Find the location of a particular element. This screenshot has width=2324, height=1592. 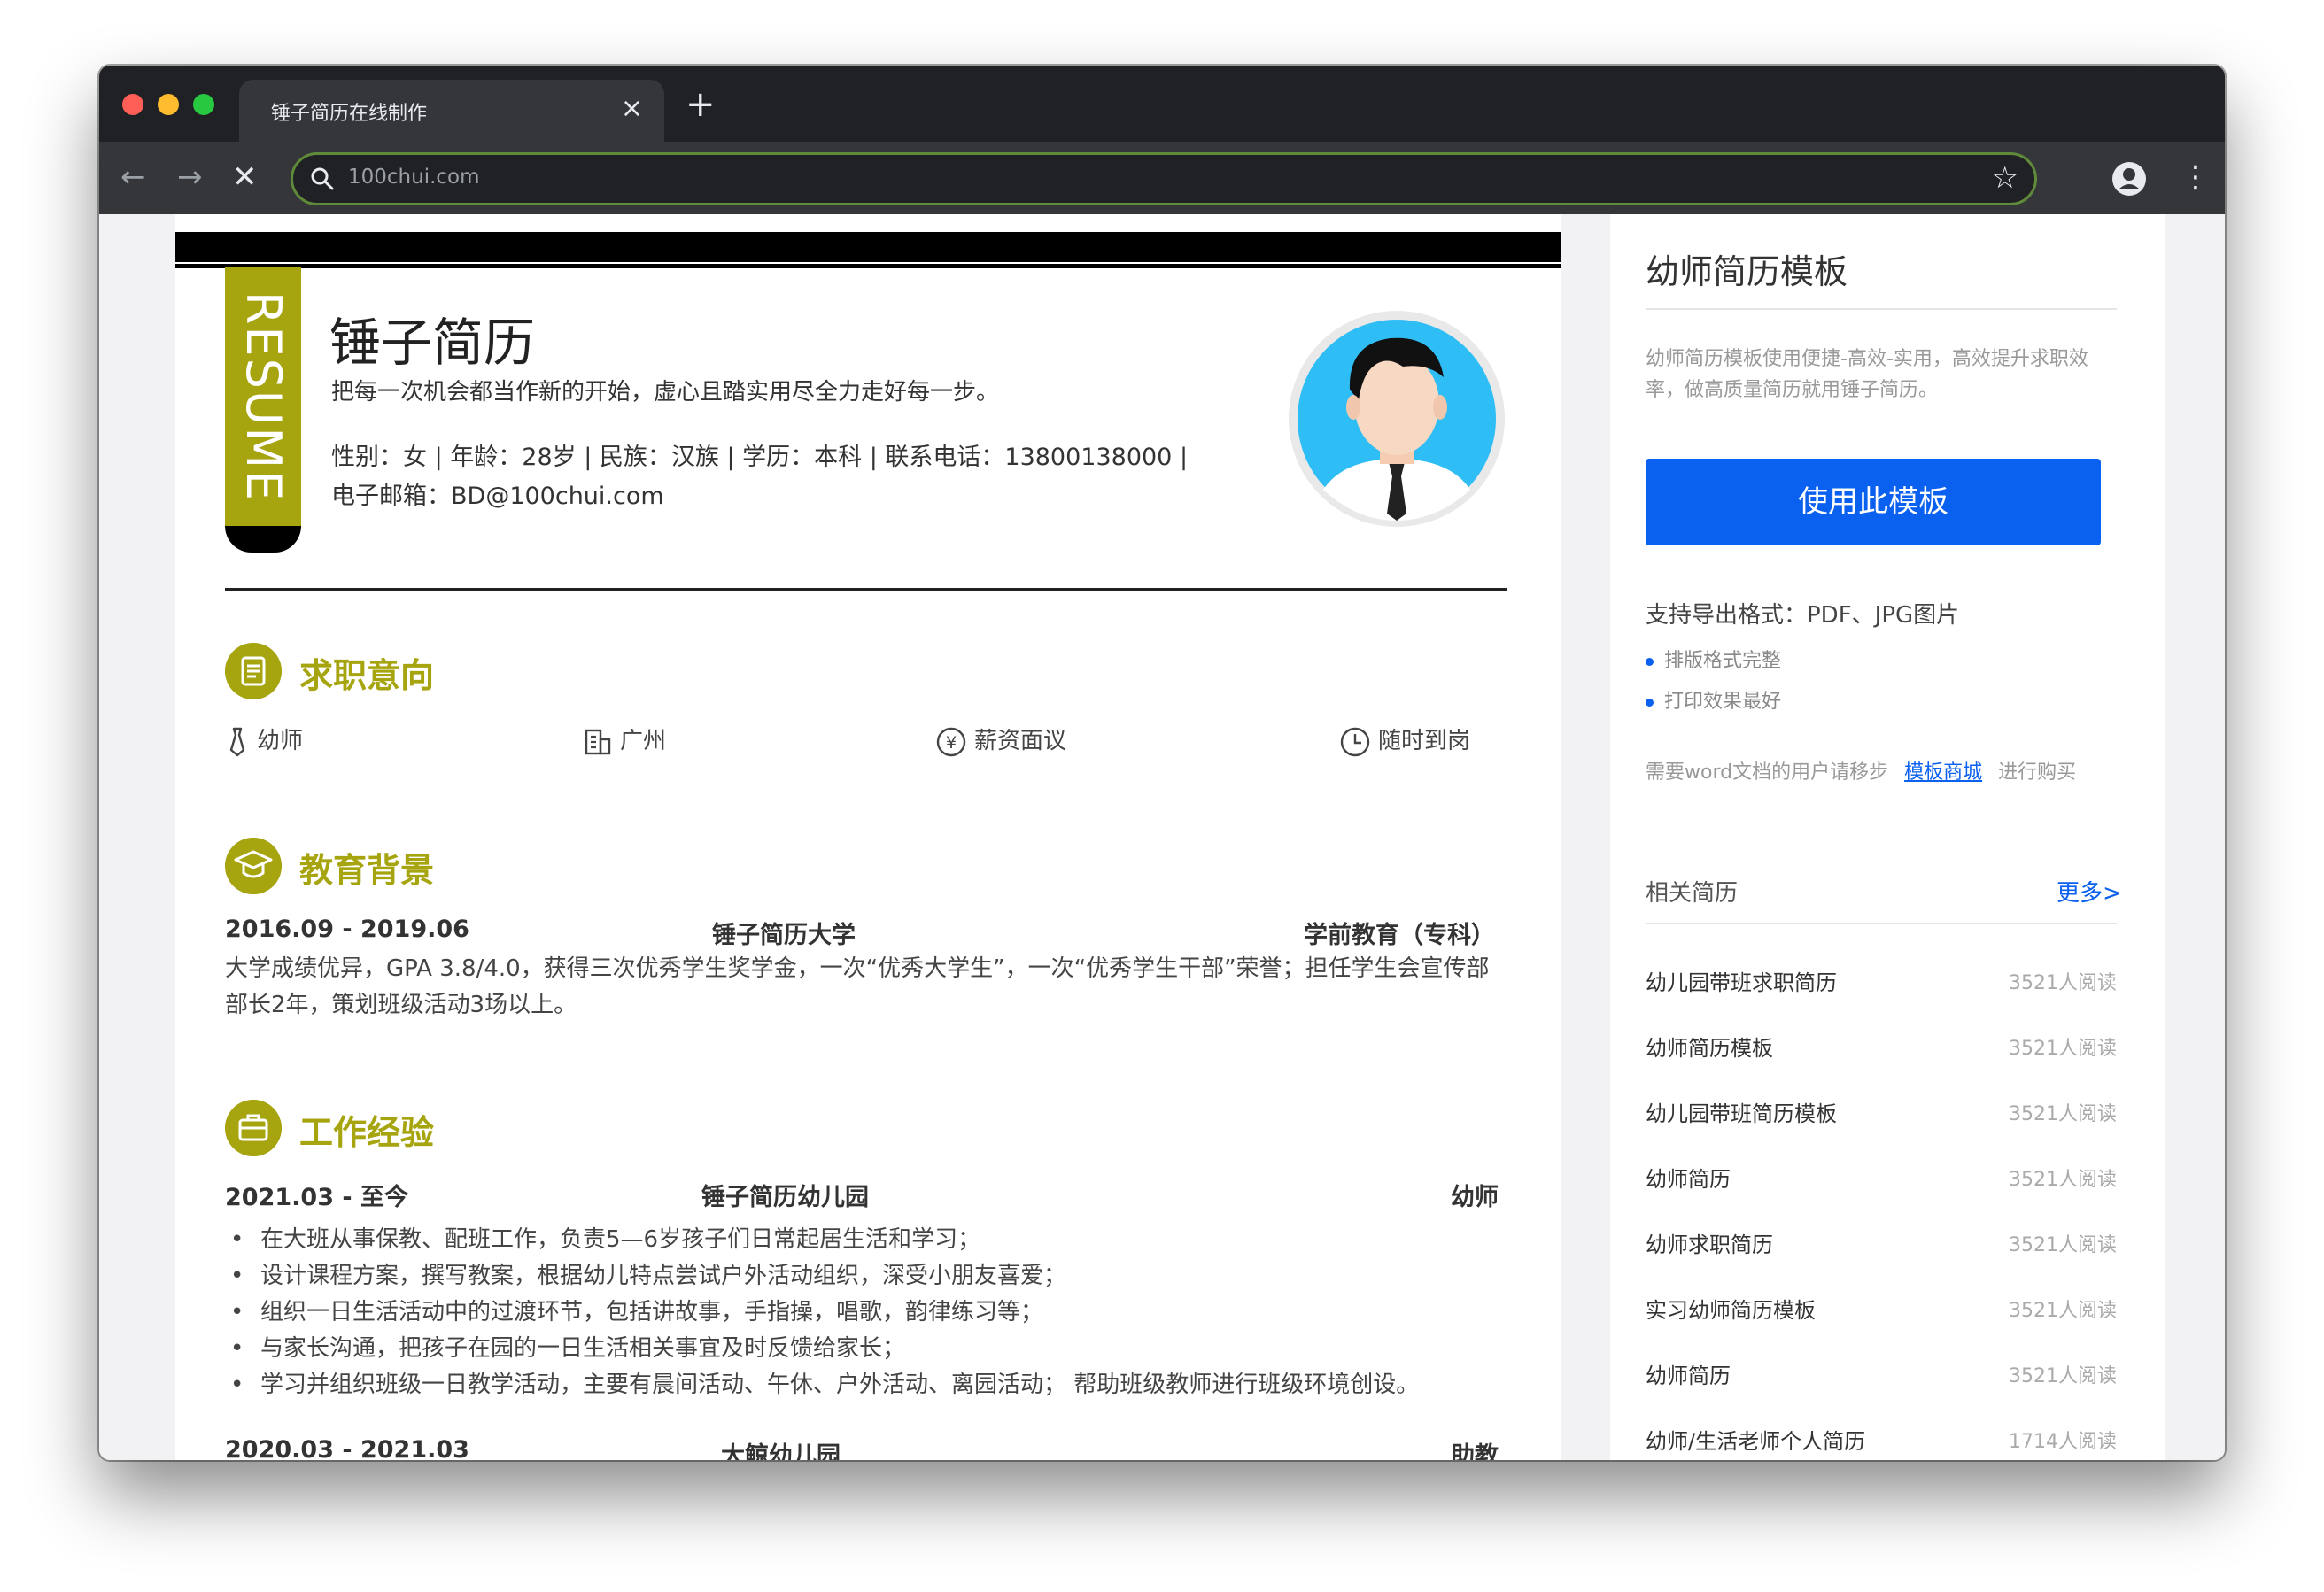

job-position: 幼师 is located at coordinates (264, 740).